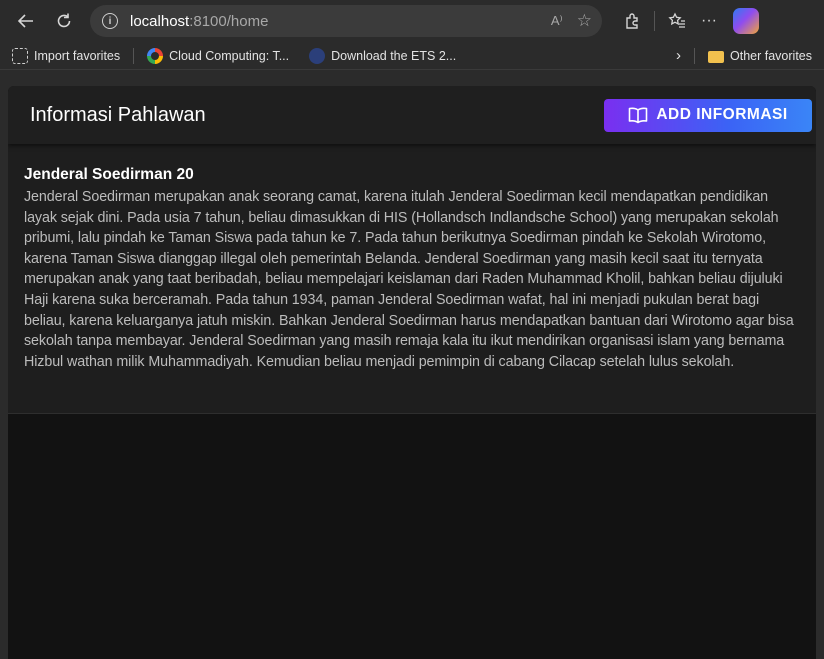 This screenshot has height=659, width=824. Describe the element at coordinates (557, 21) in the screenshot. I see `read-aloud-icon: A⁾` at that location.